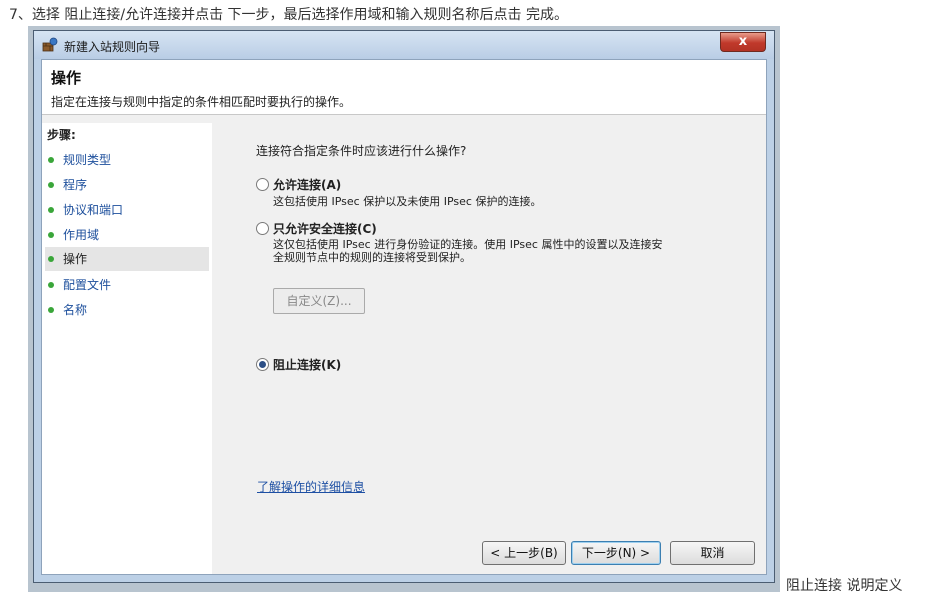 The width and height of the screenshot is (944, 597). Describe the element at coordinates (524, 553) in the screenshot. I see `back-button: < 上一步(B)` at that location.